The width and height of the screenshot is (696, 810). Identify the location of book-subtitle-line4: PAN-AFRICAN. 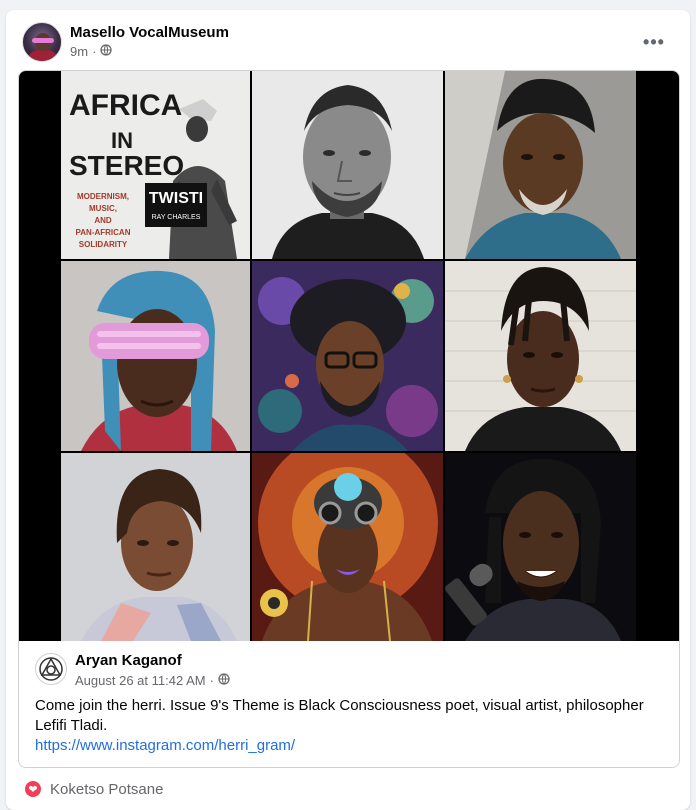
(103, 232).